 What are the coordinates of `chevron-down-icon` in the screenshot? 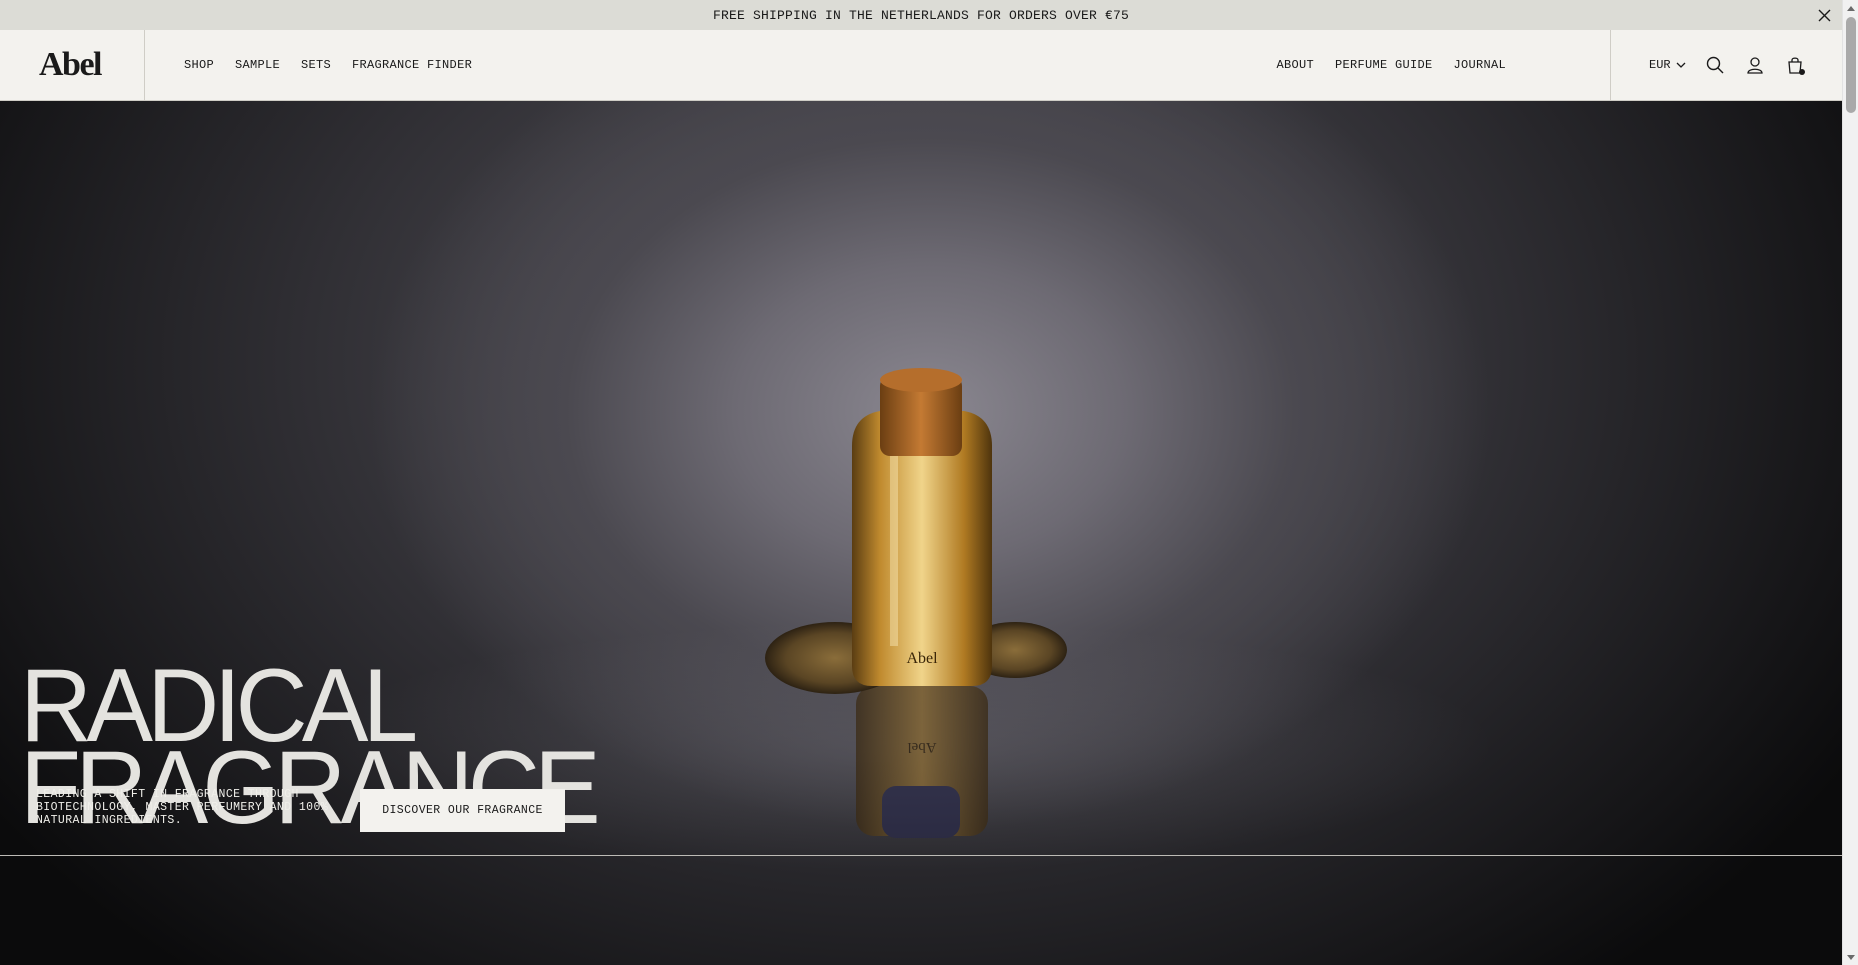 It's located at (1681, 65).